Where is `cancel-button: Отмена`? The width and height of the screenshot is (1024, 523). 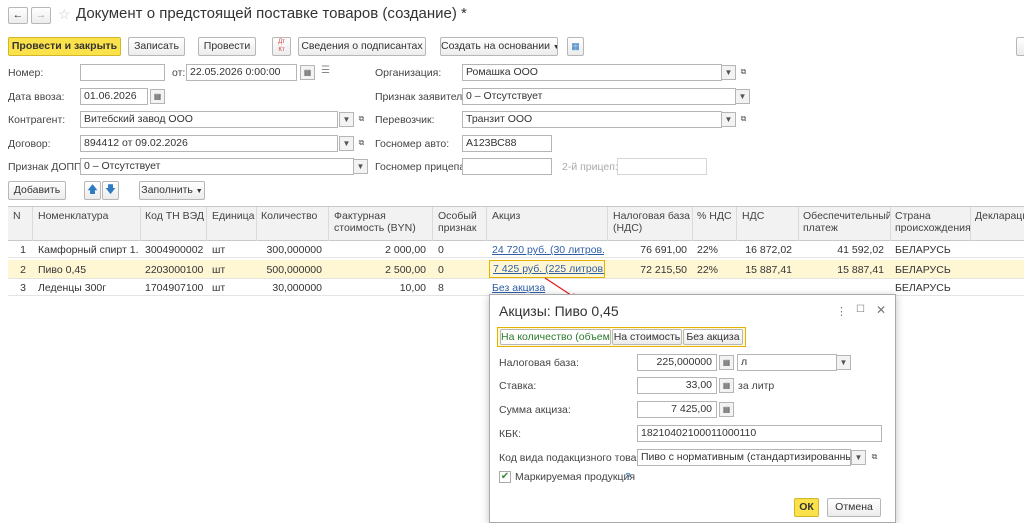 cancel-button: Отмена is located at coordinates (854, 507).